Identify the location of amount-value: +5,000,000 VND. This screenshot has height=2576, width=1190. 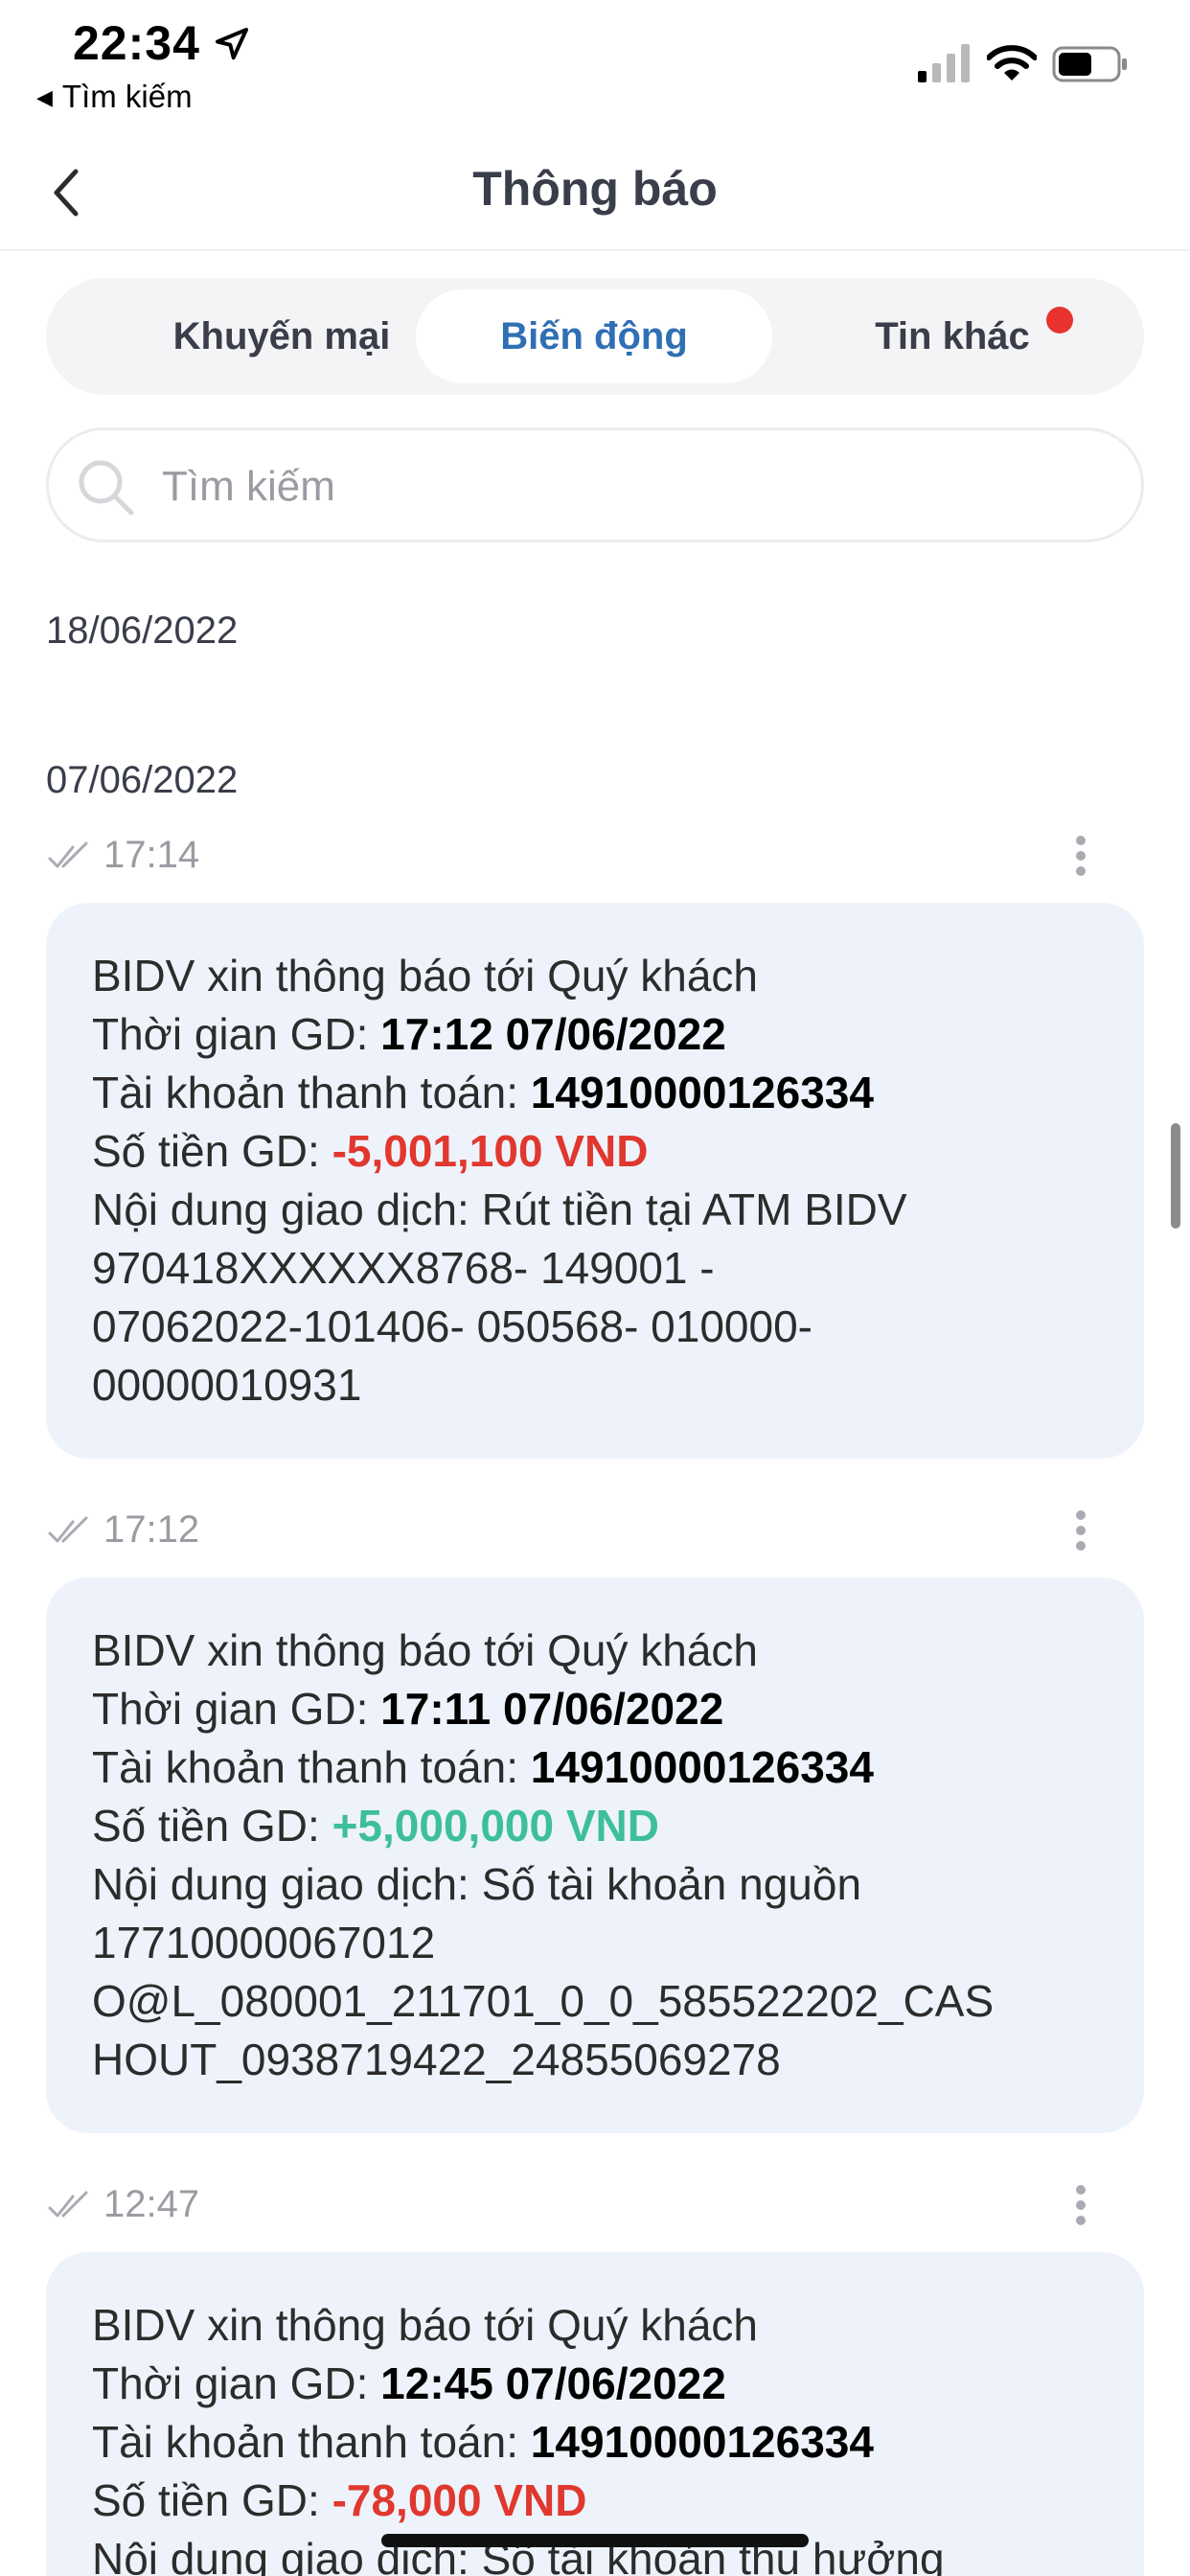
(496, 1826).